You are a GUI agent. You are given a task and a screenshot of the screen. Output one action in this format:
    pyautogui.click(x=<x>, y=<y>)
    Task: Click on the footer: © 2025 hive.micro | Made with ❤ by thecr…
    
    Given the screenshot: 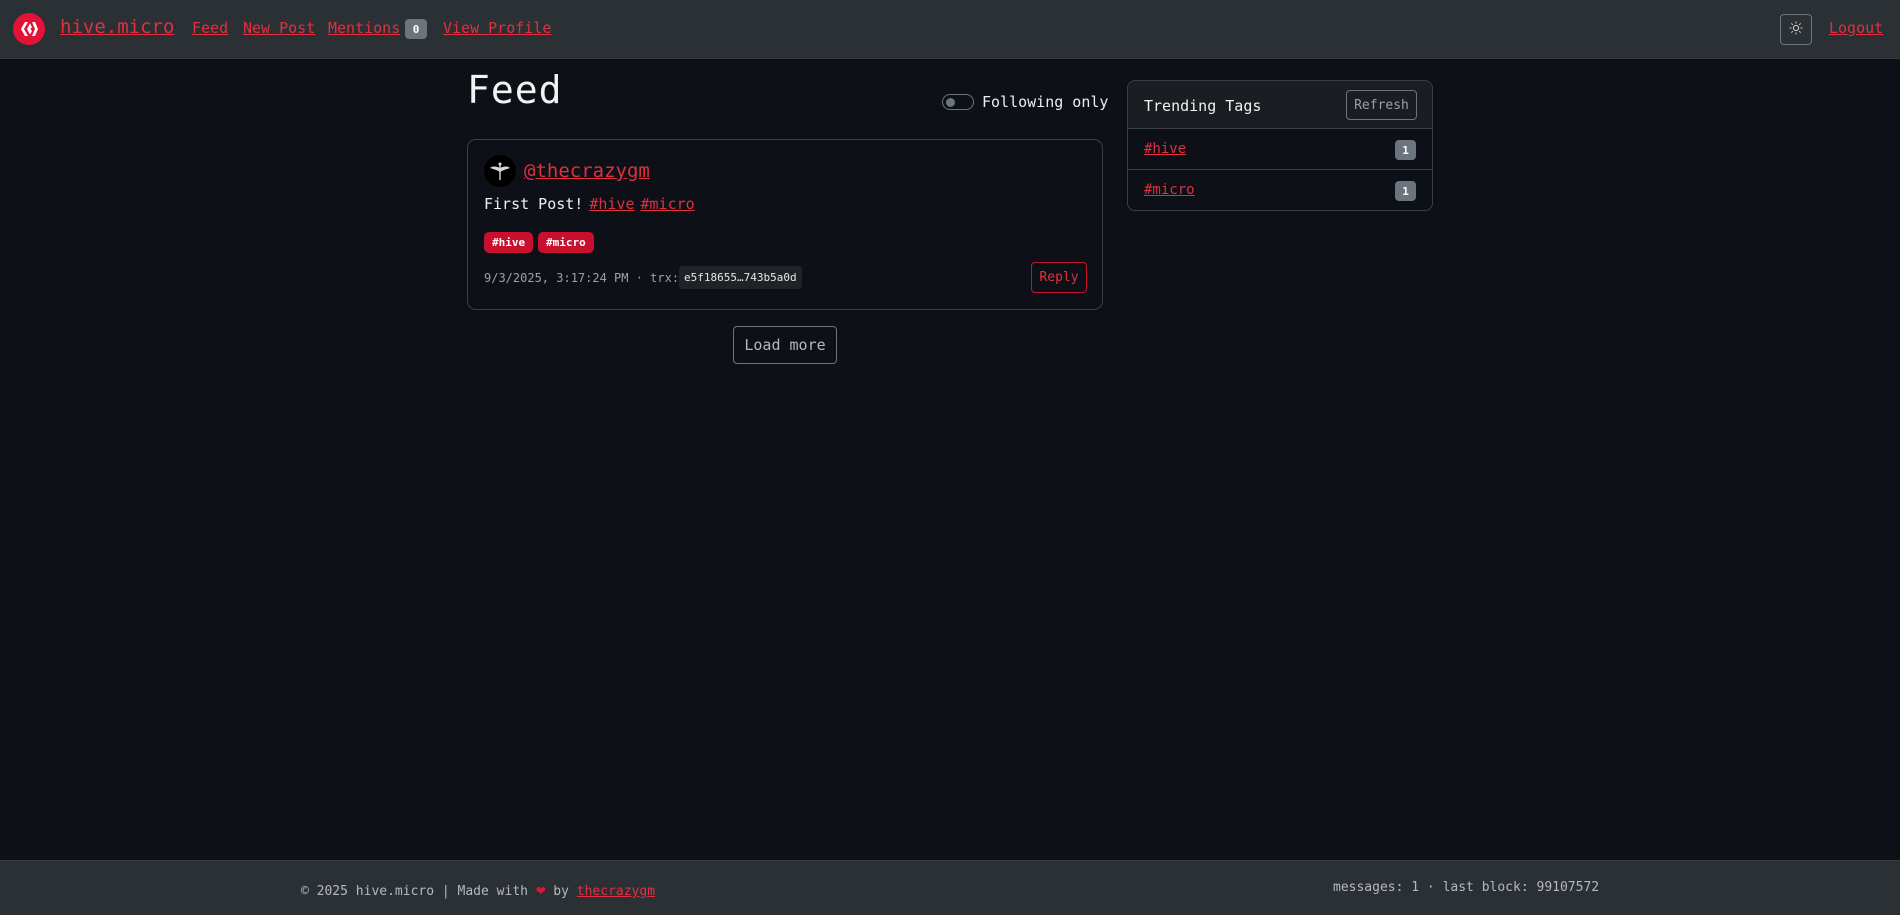 What is the action you would take?
    pyautogui.click(x=950, y=887)
    